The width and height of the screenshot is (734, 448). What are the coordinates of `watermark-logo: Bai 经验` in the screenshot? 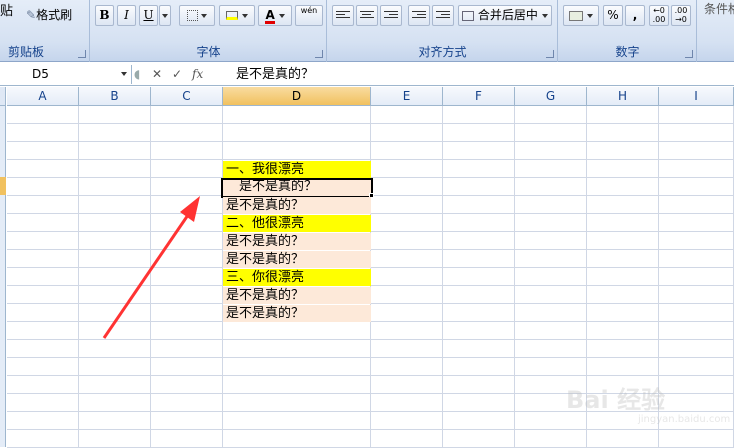 It's located at (616, 400).